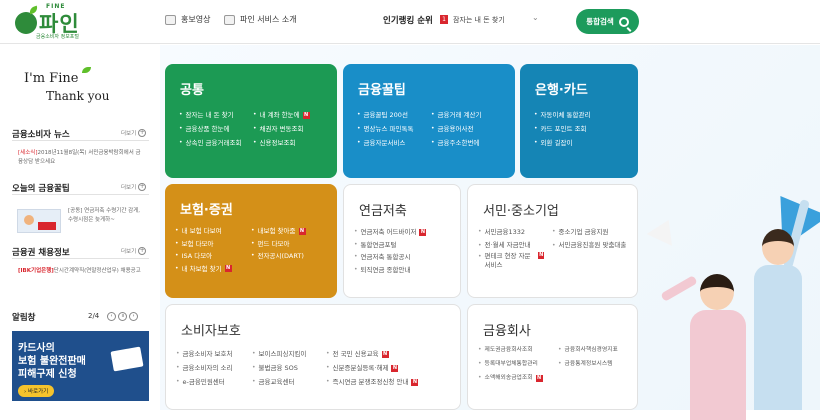 This screenshot has height=420, width=820. Describe the element at coordinates (41, 253) in the screenshot. I see `job-info-title: 금융권 채용정보` at that location.